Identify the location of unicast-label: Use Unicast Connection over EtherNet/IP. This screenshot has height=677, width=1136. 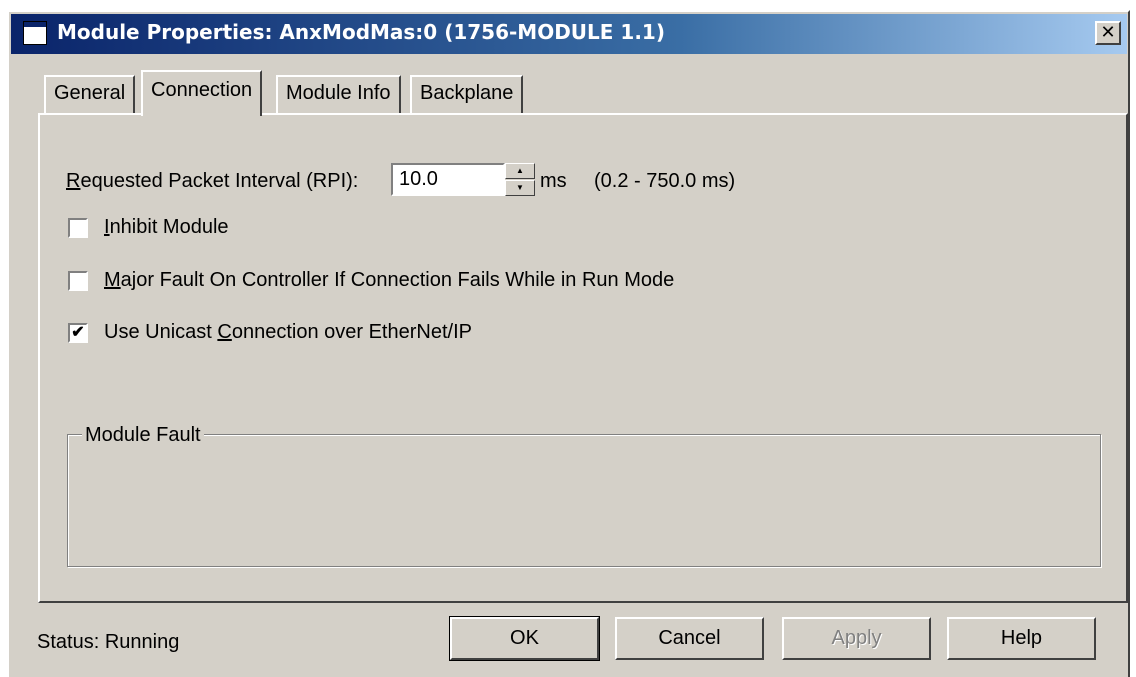
(288, 332).